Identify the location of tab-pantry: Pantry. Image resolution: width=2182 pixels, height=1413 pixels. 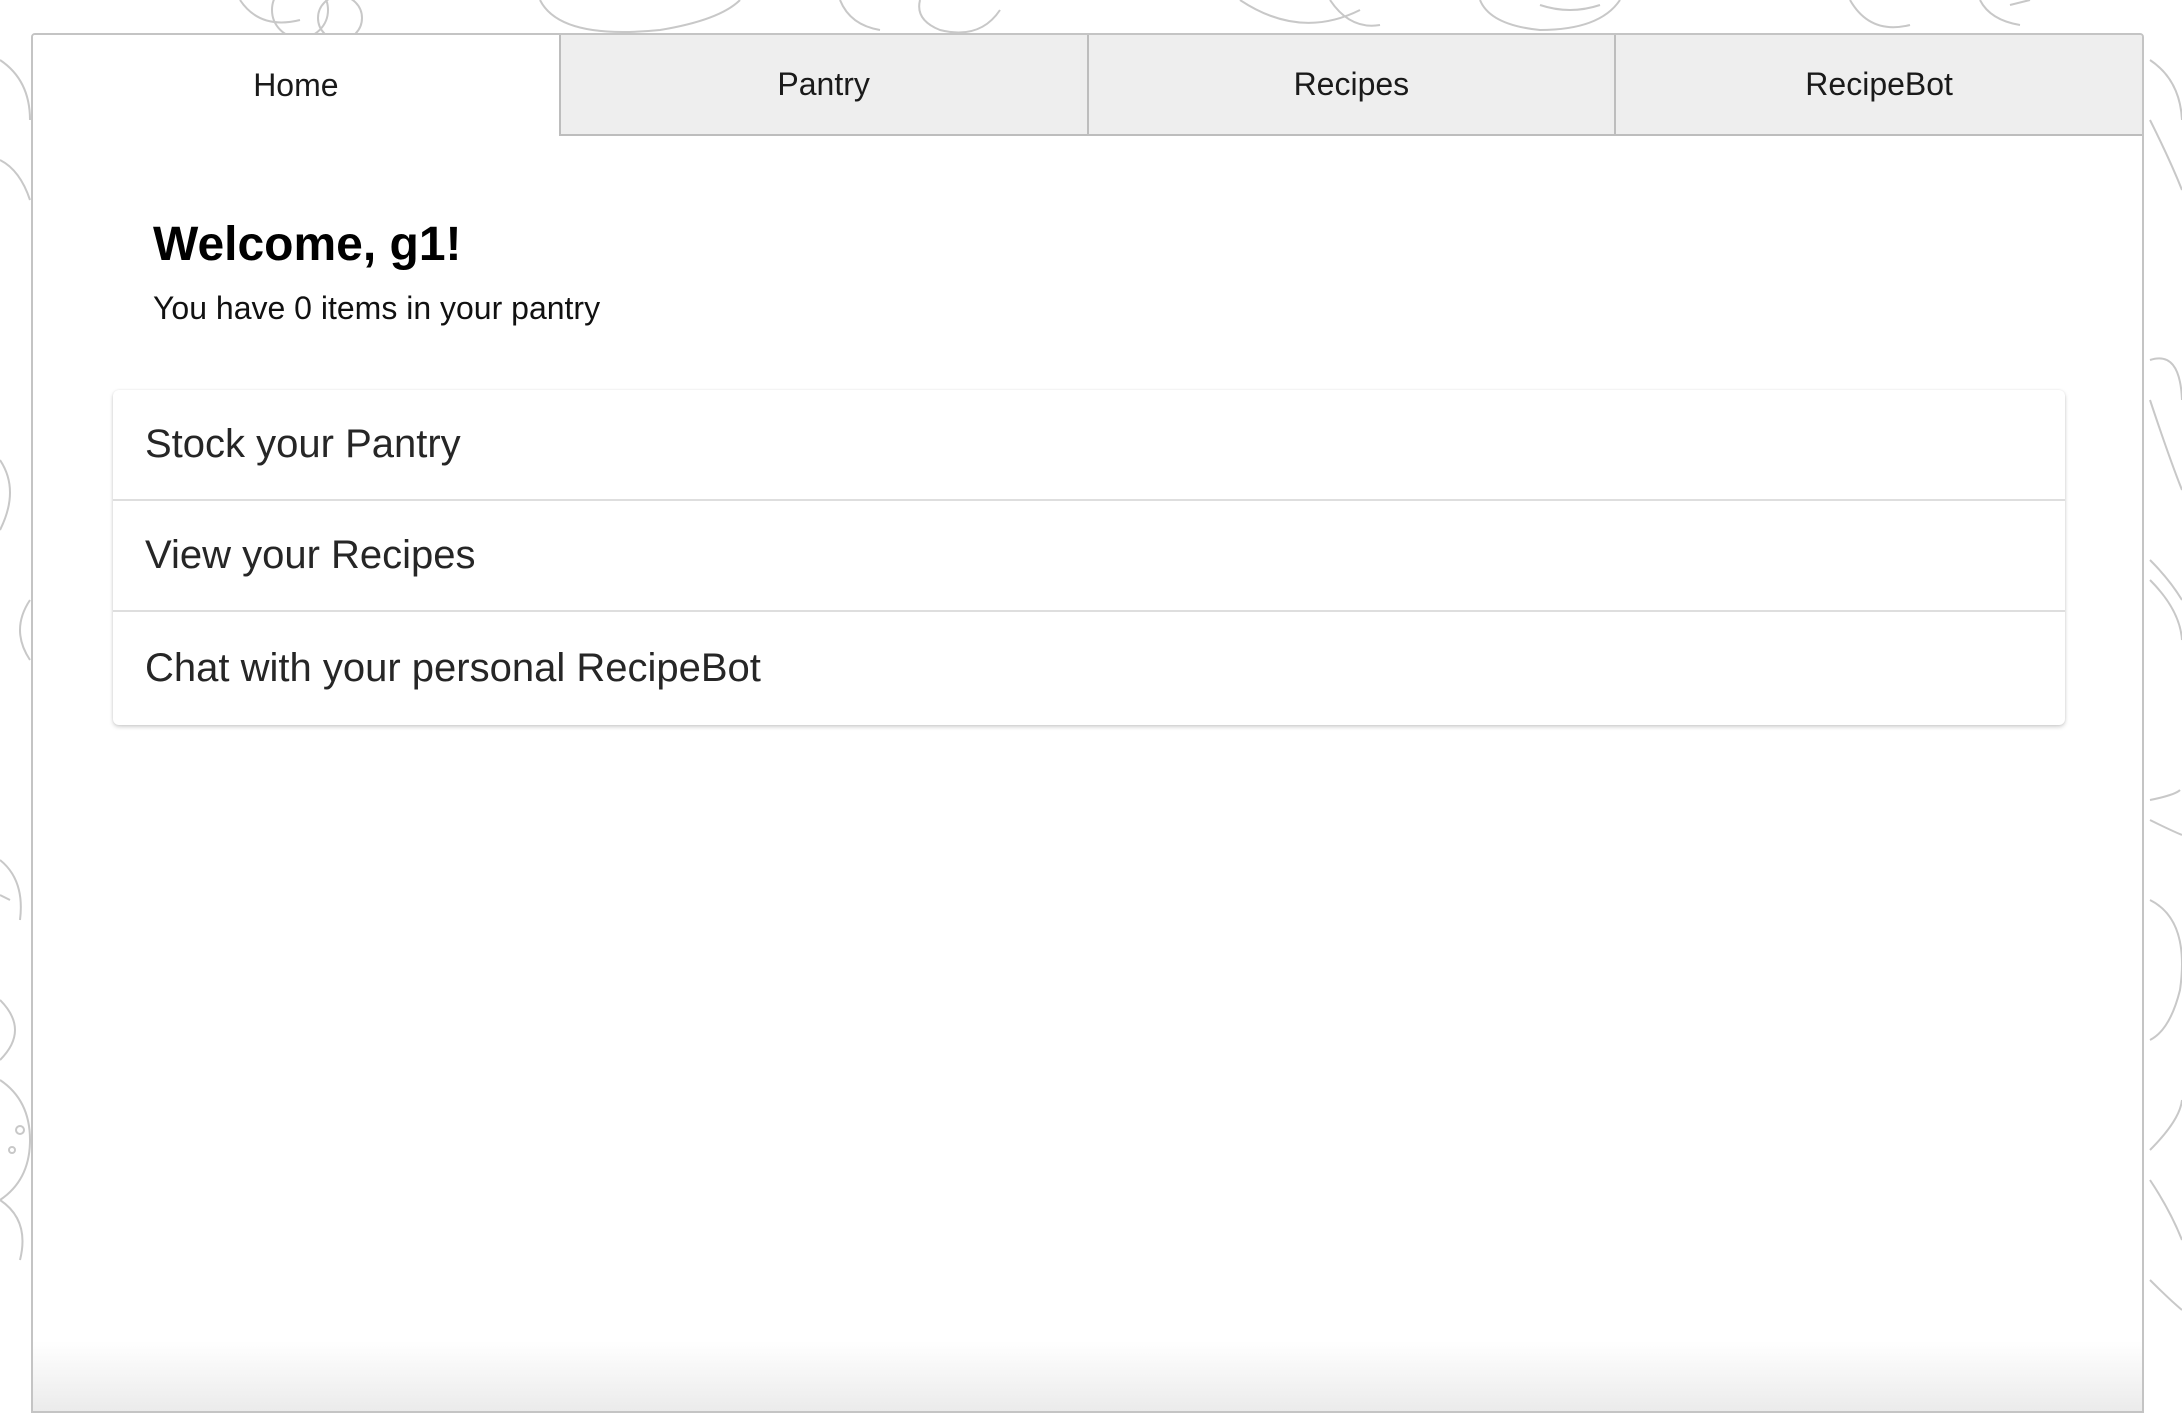
(822, 85).